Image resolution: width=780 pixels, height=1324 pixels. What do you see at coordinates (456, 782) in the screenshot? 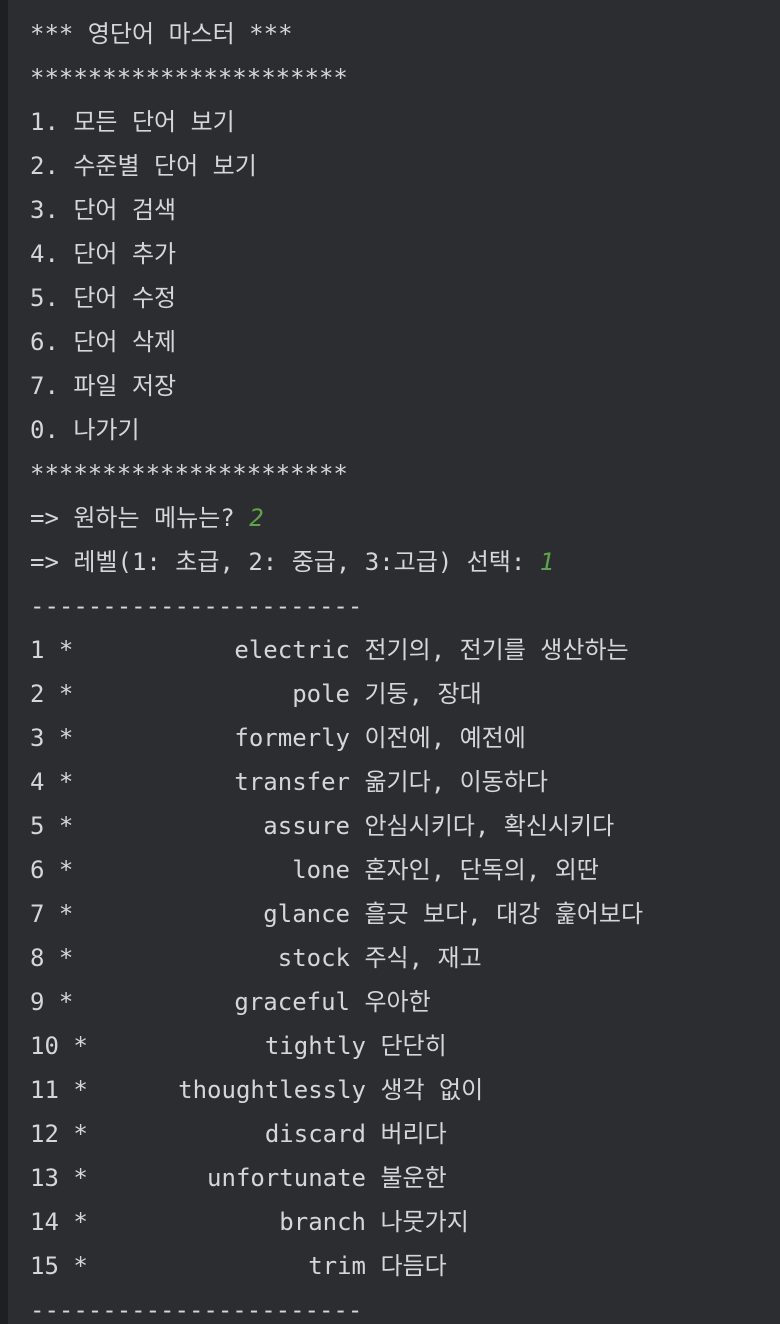
I see `word-meaning: 옮기다, 이동하다` at bounding box center [456, 782].